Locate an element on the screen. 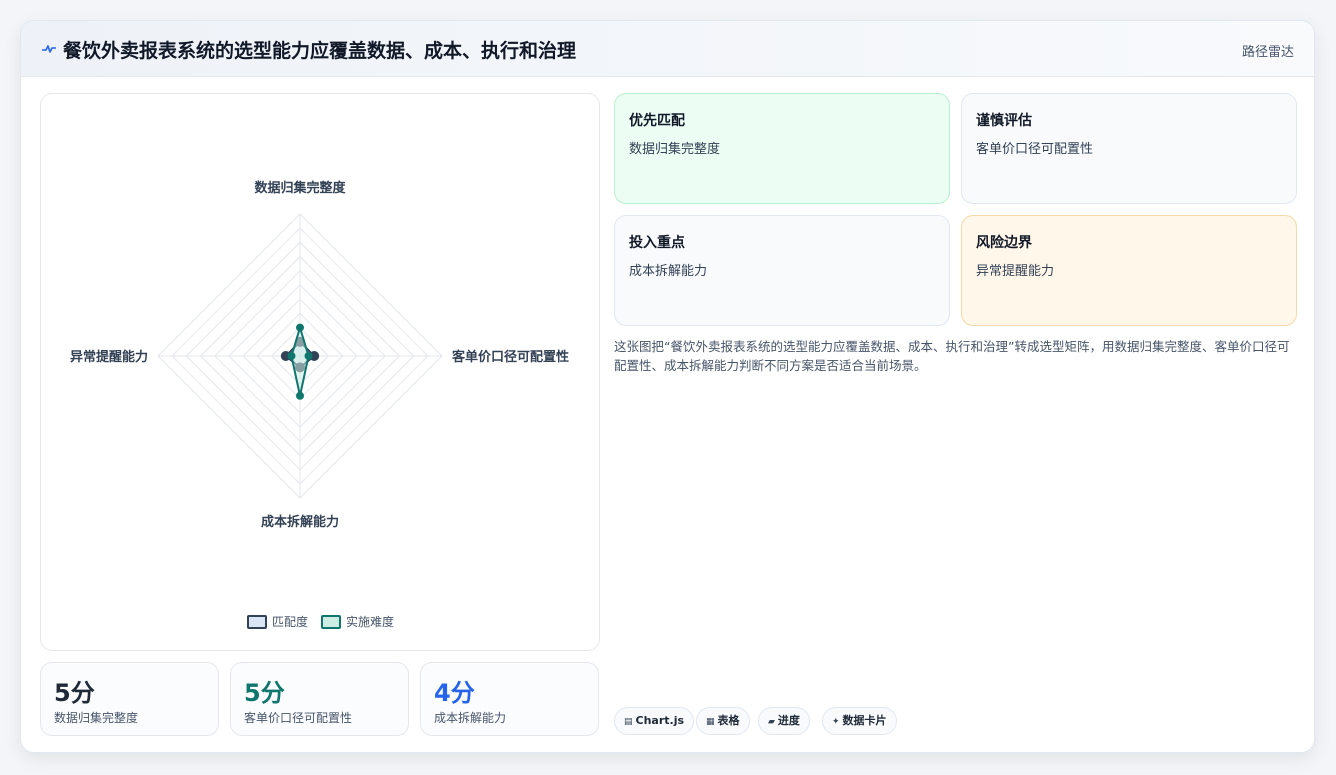  chip-label: 进度 is located at coordinates (788, 720).